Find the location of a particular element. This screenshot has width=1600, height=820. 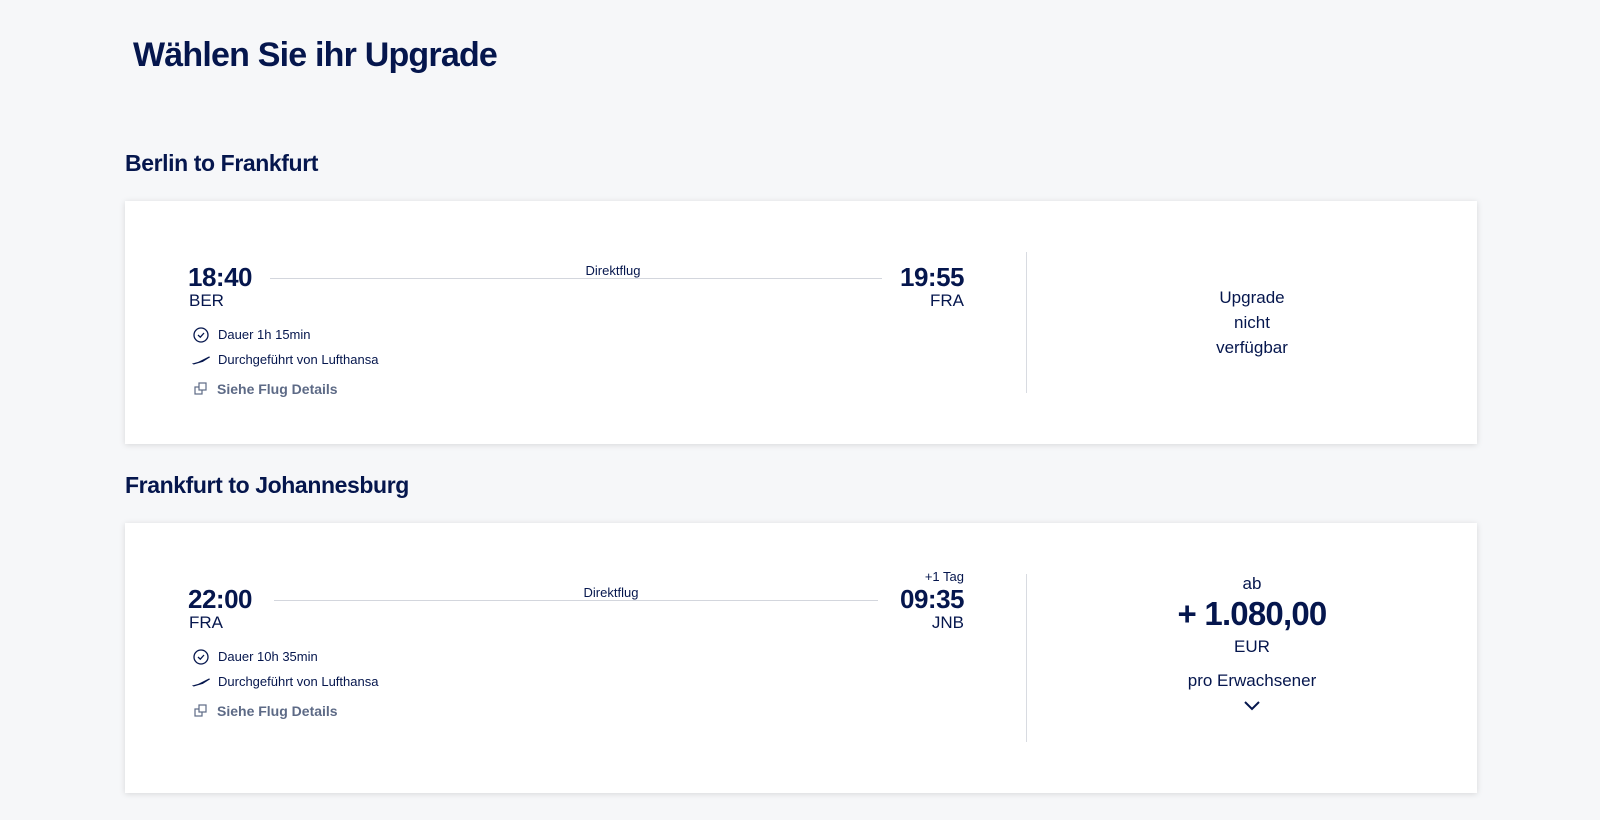

price-currency: EUR is located at coordinates (1252, 646).